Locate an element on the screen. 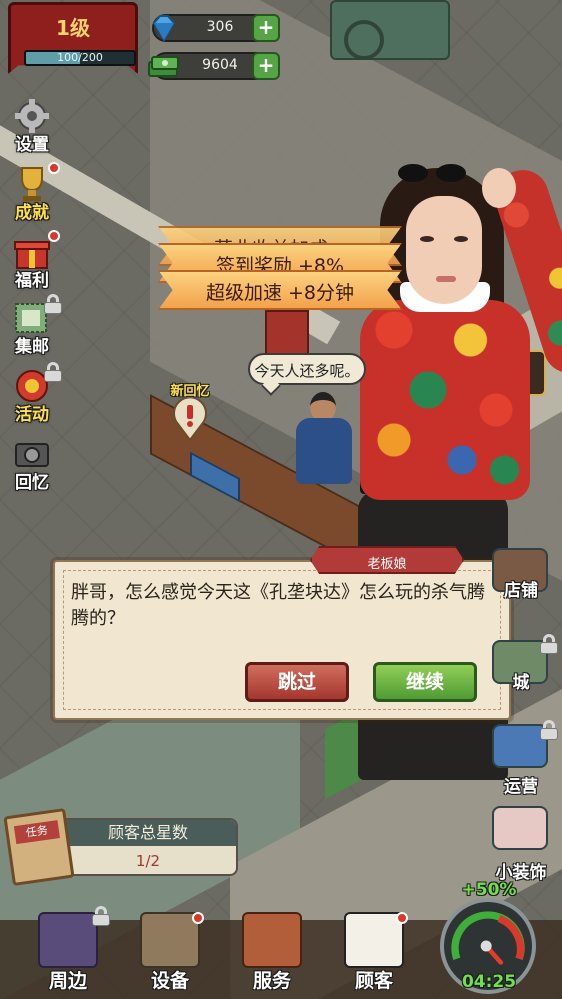  shop-button: 店铺 is located at coordinates (521, 578).